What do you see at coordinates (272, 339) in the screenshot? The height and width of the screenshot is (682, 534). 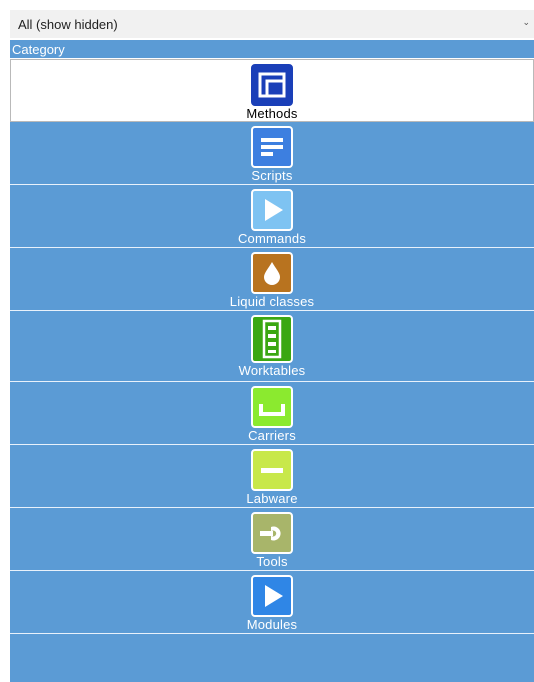 I see `worktables-icon` at bounding box center [272, 339].